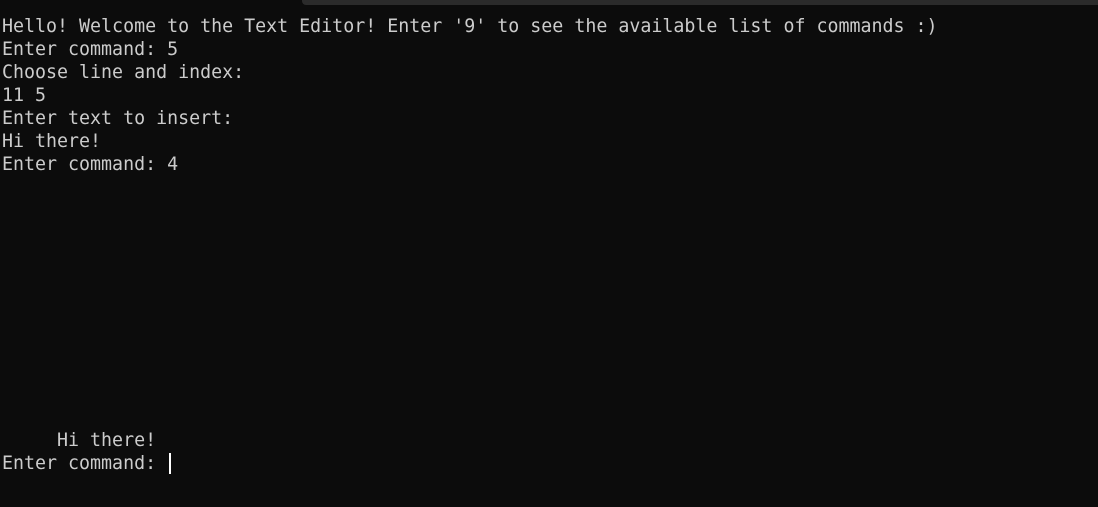 This screenshot has width=1098, height=507. What do you see at coordinates (90, 49) in the screenshot?
I see `command-line: Enter command: 5` at bounding box center [90, 49].